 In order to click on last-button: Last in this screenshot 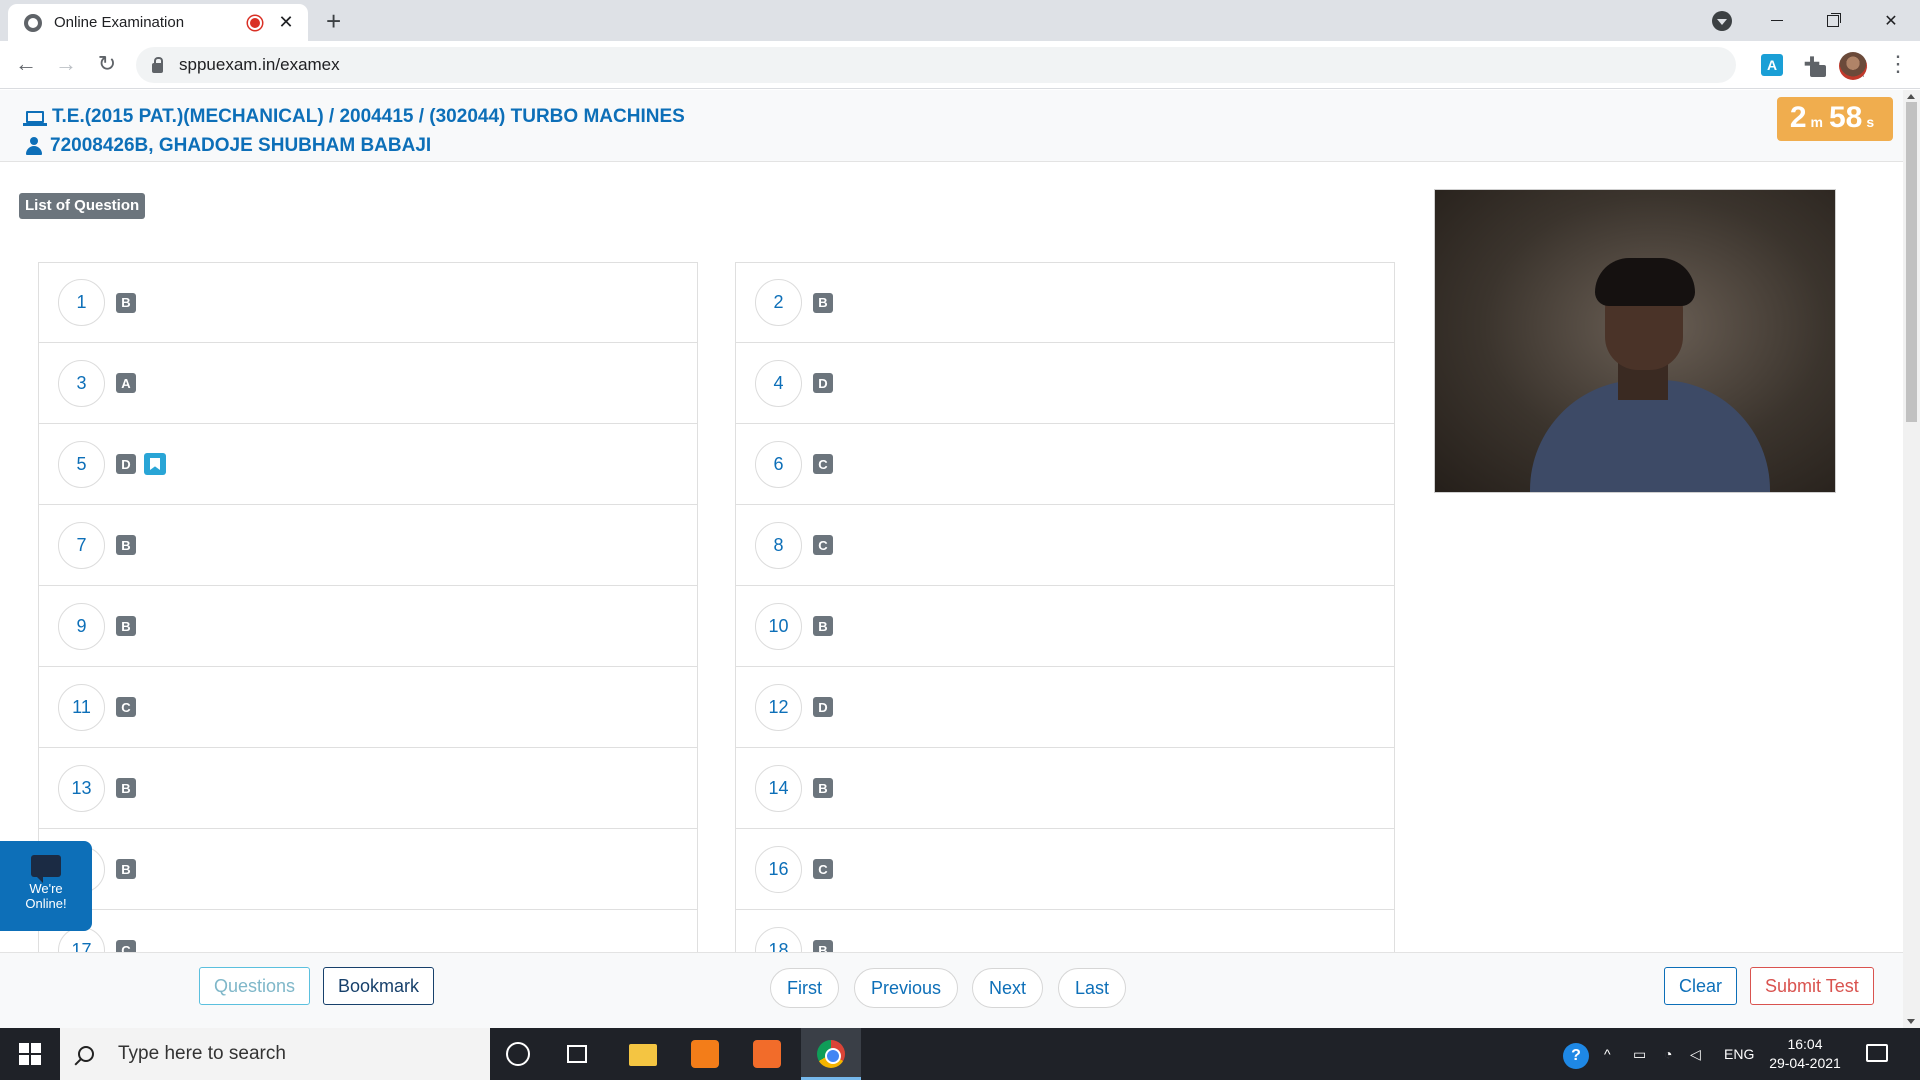, I will do `click(1092, 988)`.